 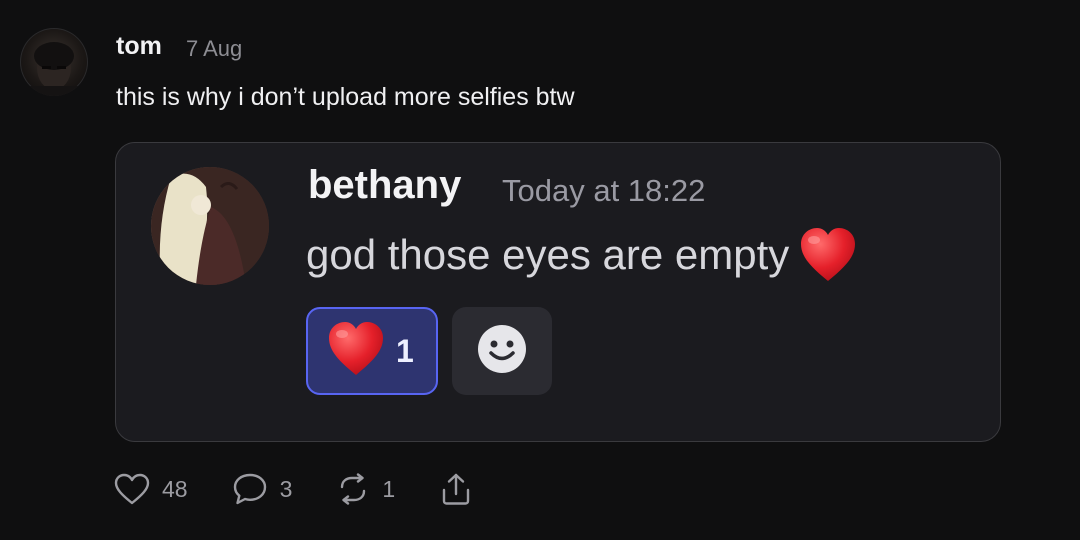 I want to click on repost-count: 1, so click(x=389, y=488).